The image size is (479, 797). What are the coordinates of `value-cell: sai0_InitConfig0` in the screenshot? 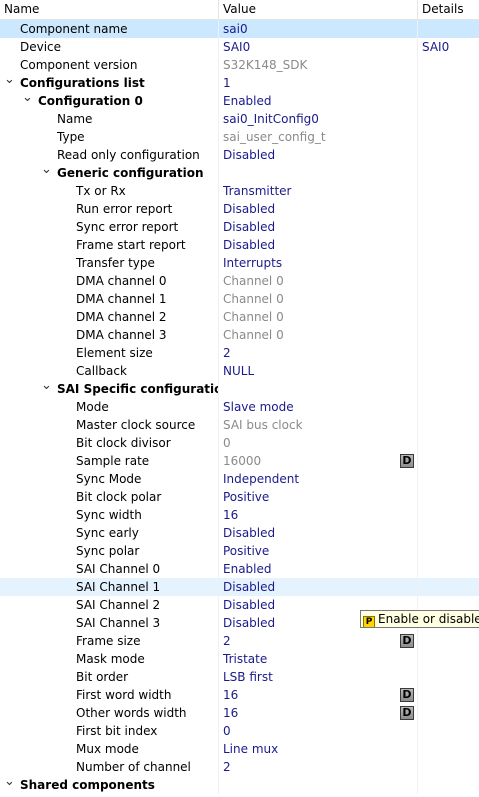 It's located at (318, 119).